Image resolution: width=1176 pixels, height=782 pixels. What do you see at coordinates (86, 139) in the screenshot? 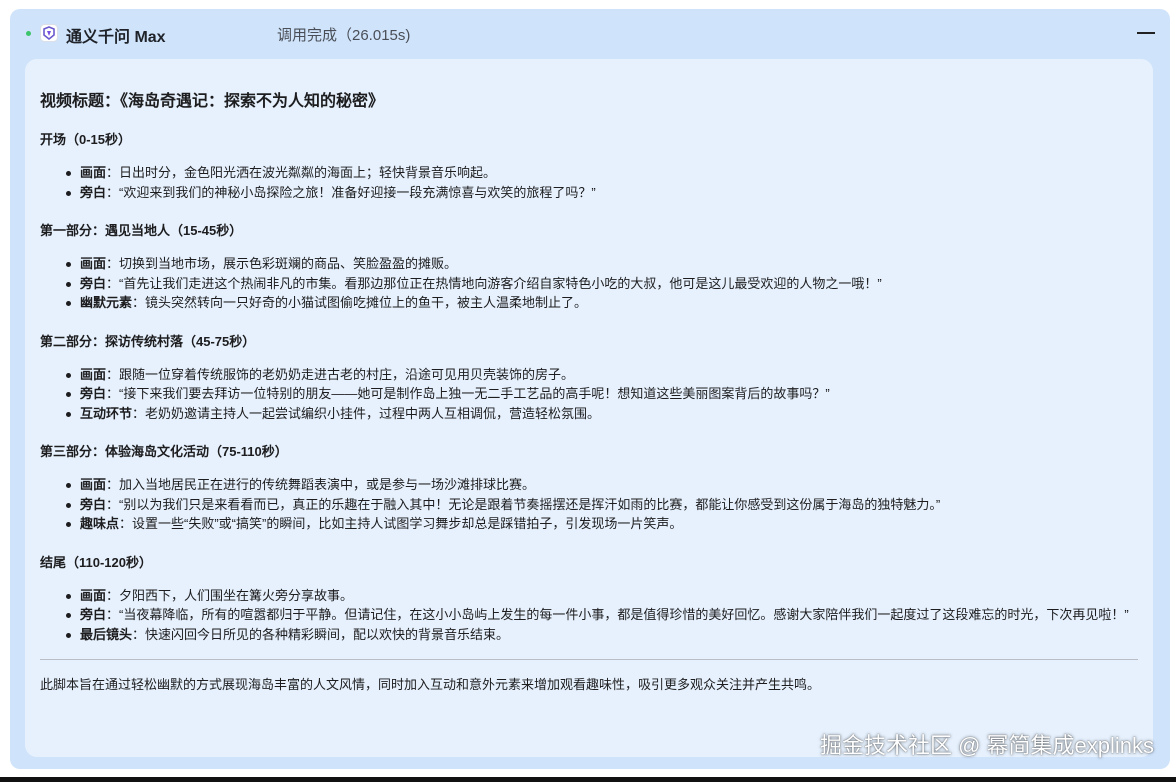
I see `section-heading: 开场（0-15秒）` at bounding box center [86, 139].